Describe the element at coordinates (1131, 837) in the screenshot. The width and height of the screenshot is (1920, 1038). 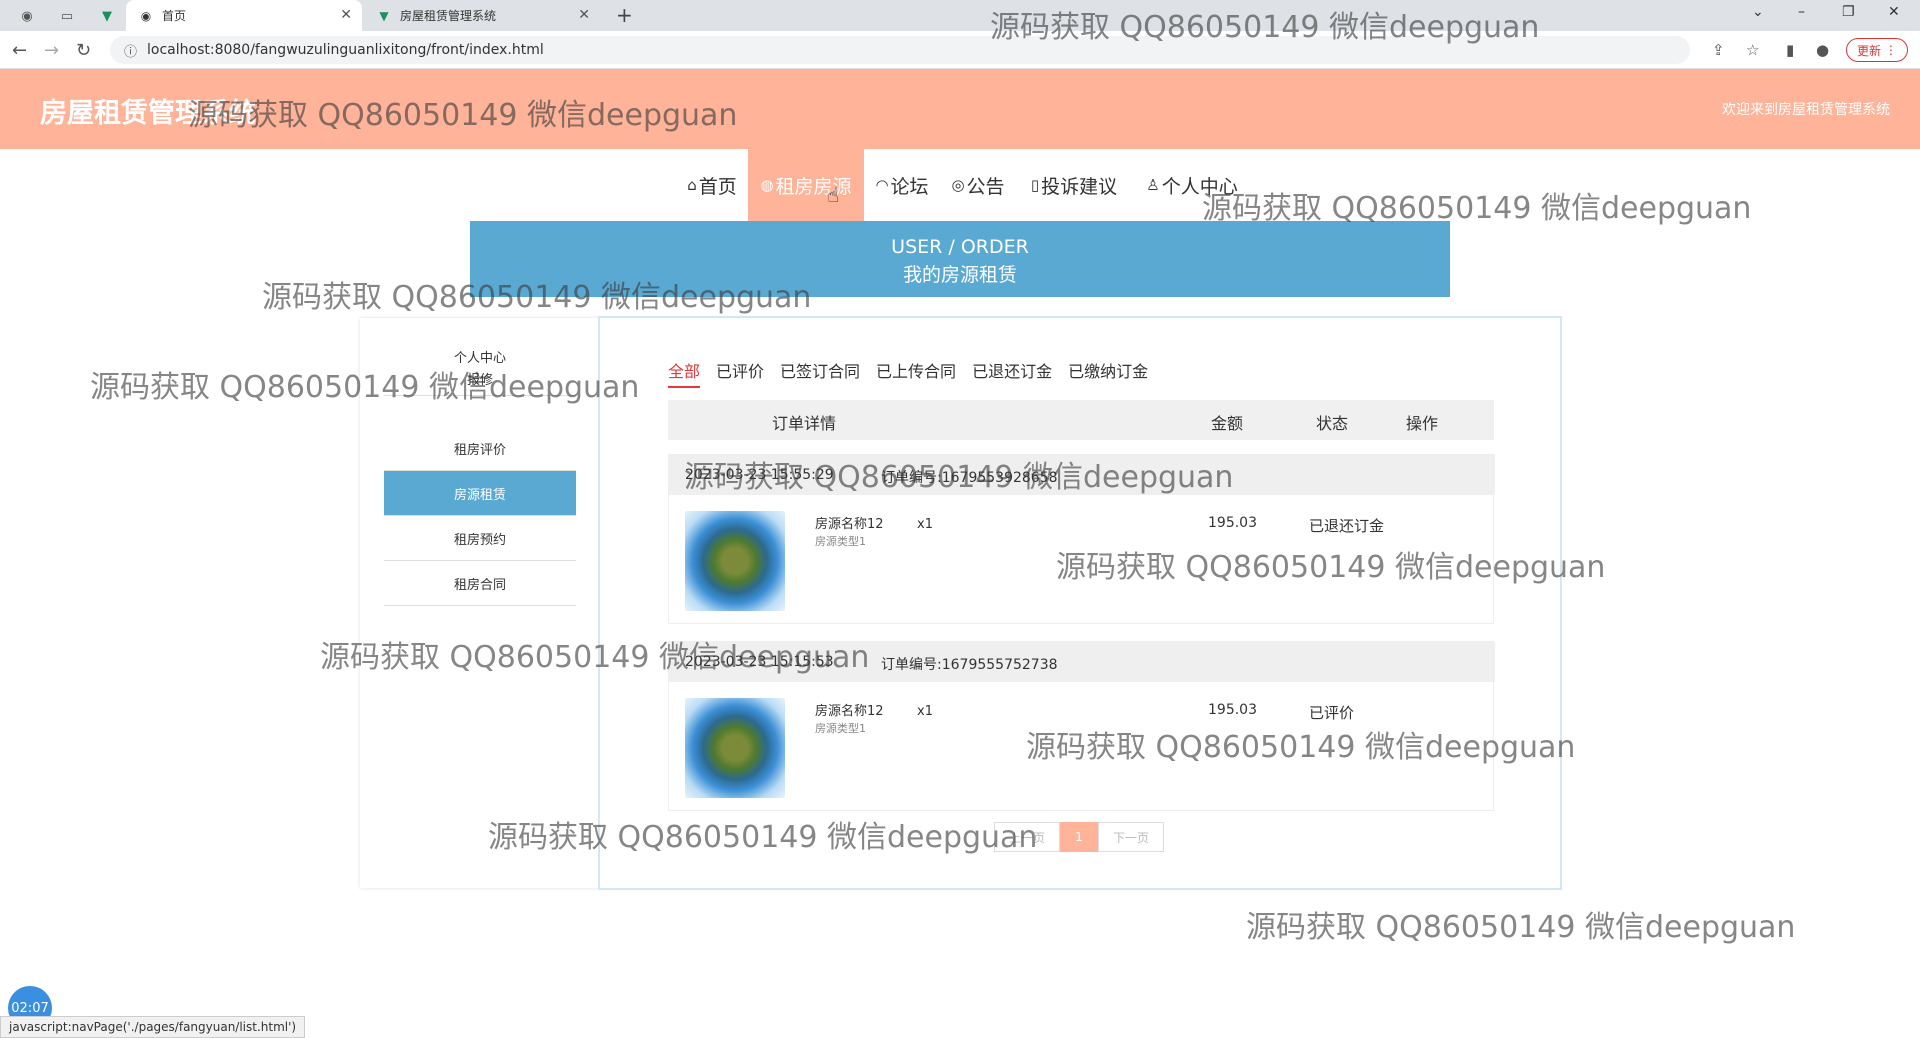
I see `next-page-button: 下一页` at that location.